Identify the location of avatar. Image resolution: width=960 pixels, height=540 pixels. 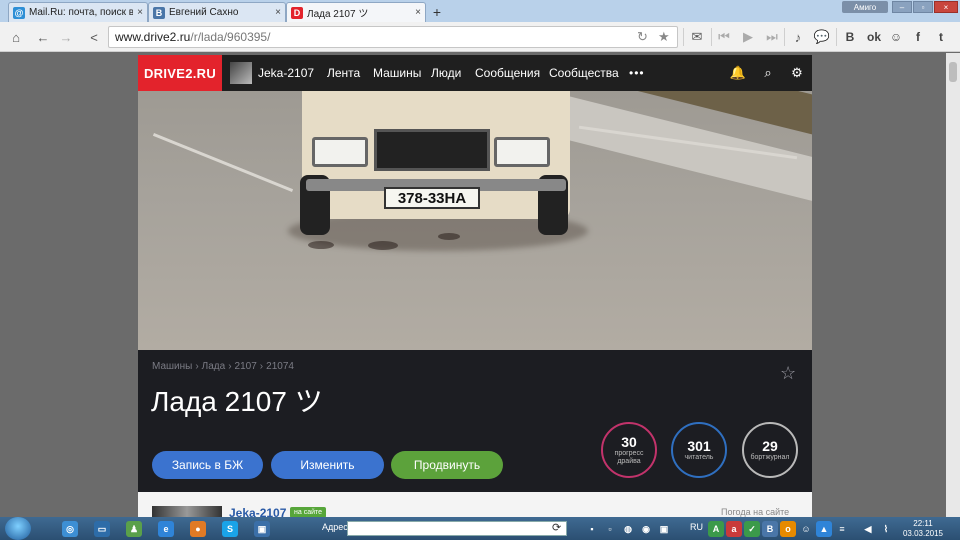
(241, 73).